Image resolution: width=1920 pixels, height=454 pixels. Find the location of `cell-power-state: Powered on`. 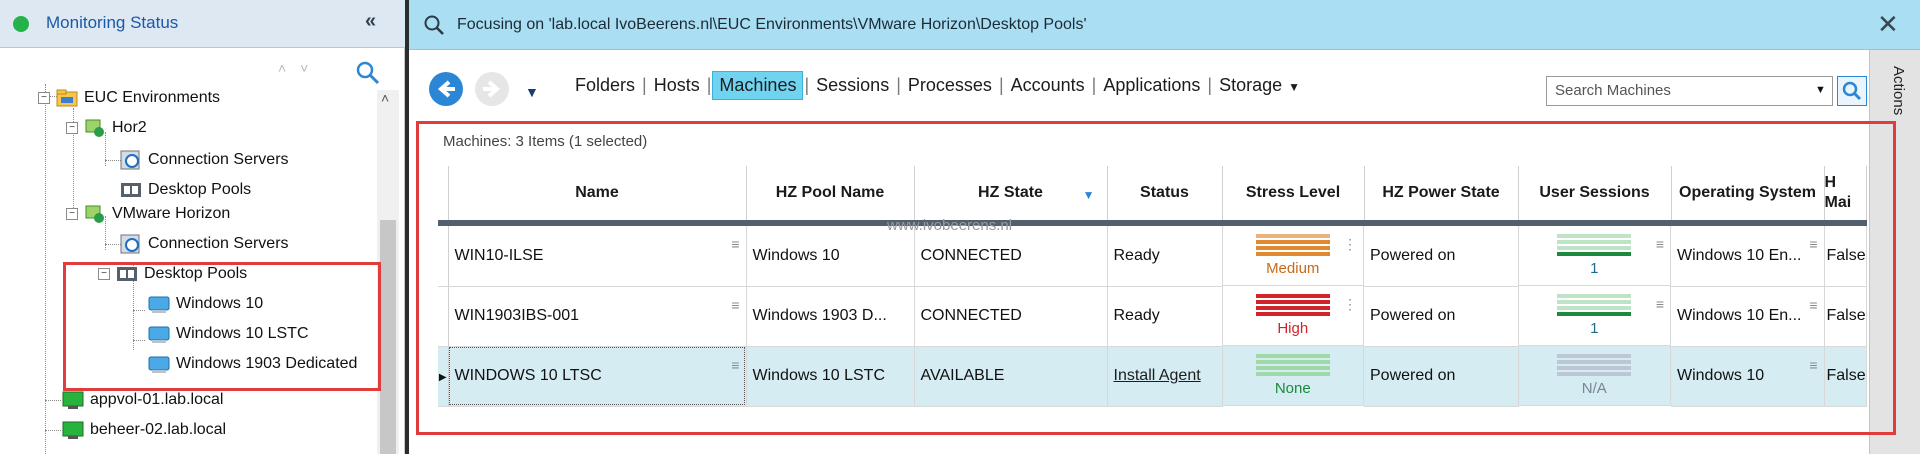

cell-power-state: Powered on is located at coordinates (1441, 316).